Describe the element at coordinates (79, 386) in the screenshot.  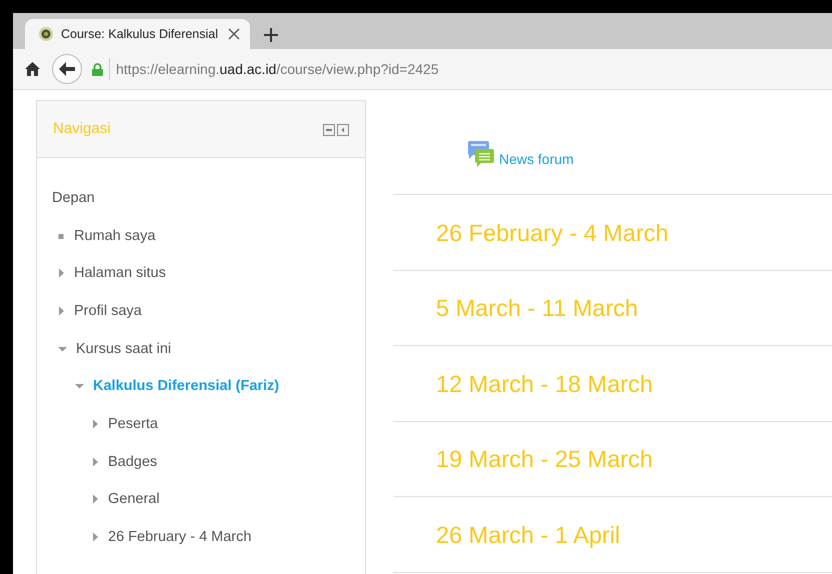
I see `caret-down-icon` at that location.